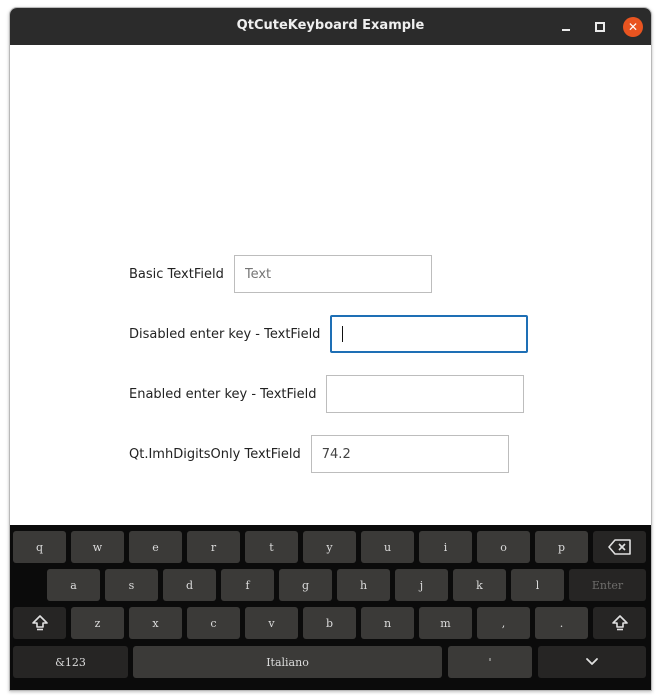 This screenshot has height=695, width=660. Describe the element at coordinates (271, 623) in the screenshot. I see `key-v: v` at that location.